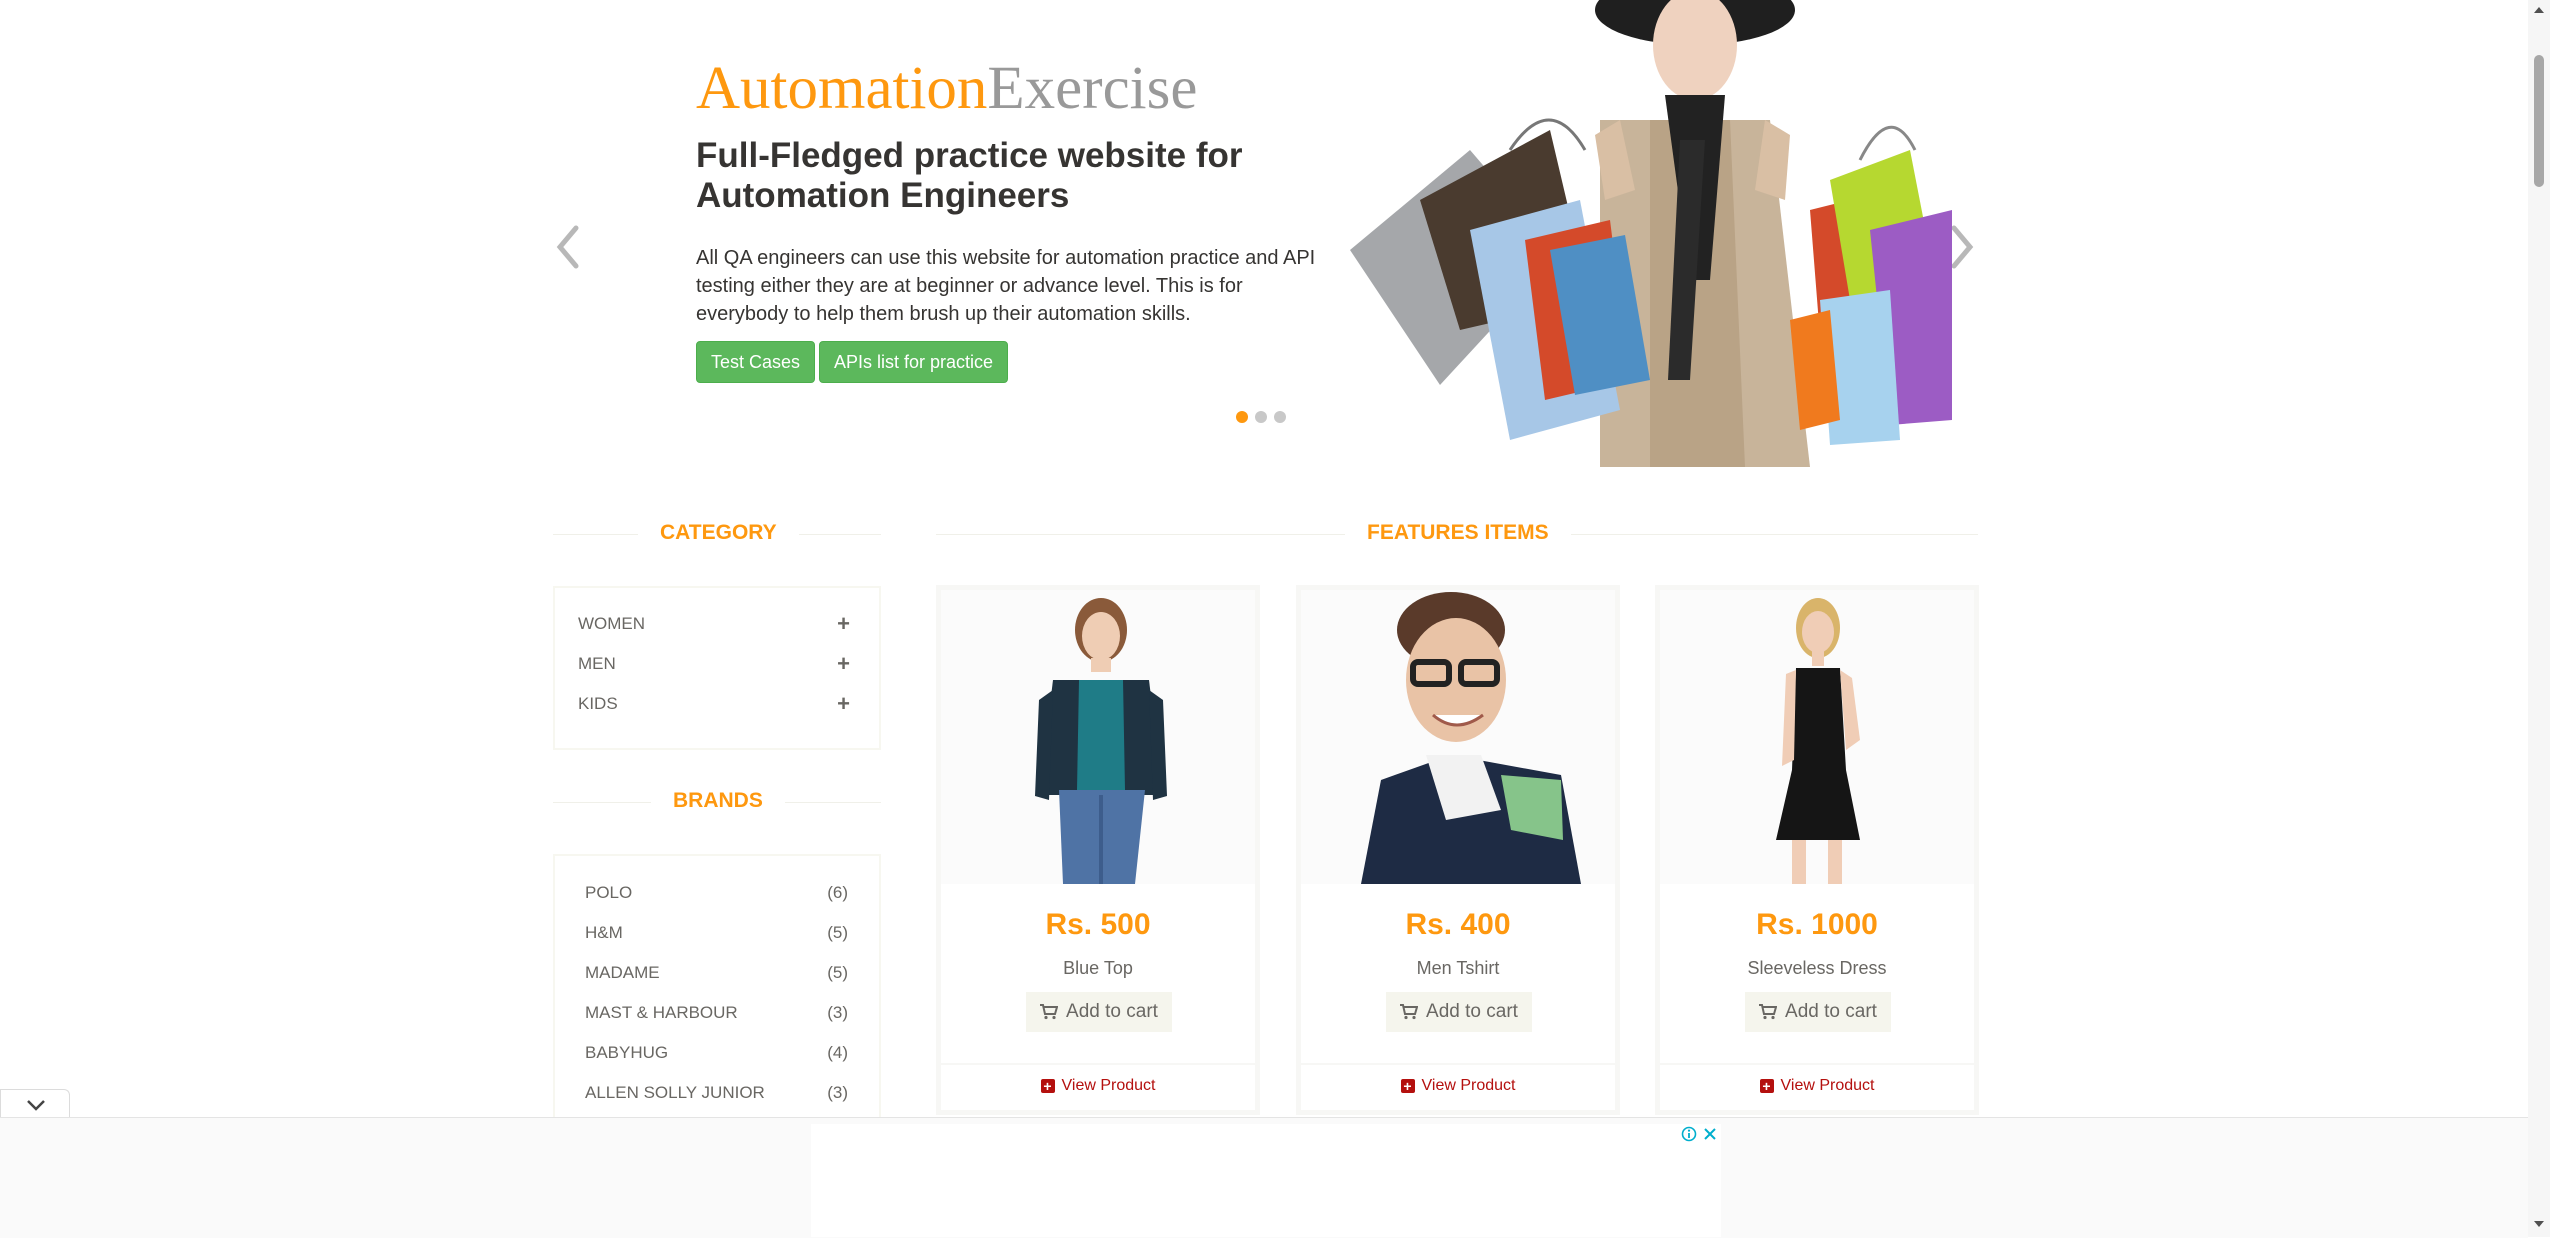  What do you see at coordinates (716, 973) in the screenshot?
I see `brand-item-madame: MADAME (5)` at bounding box center [716, 973].